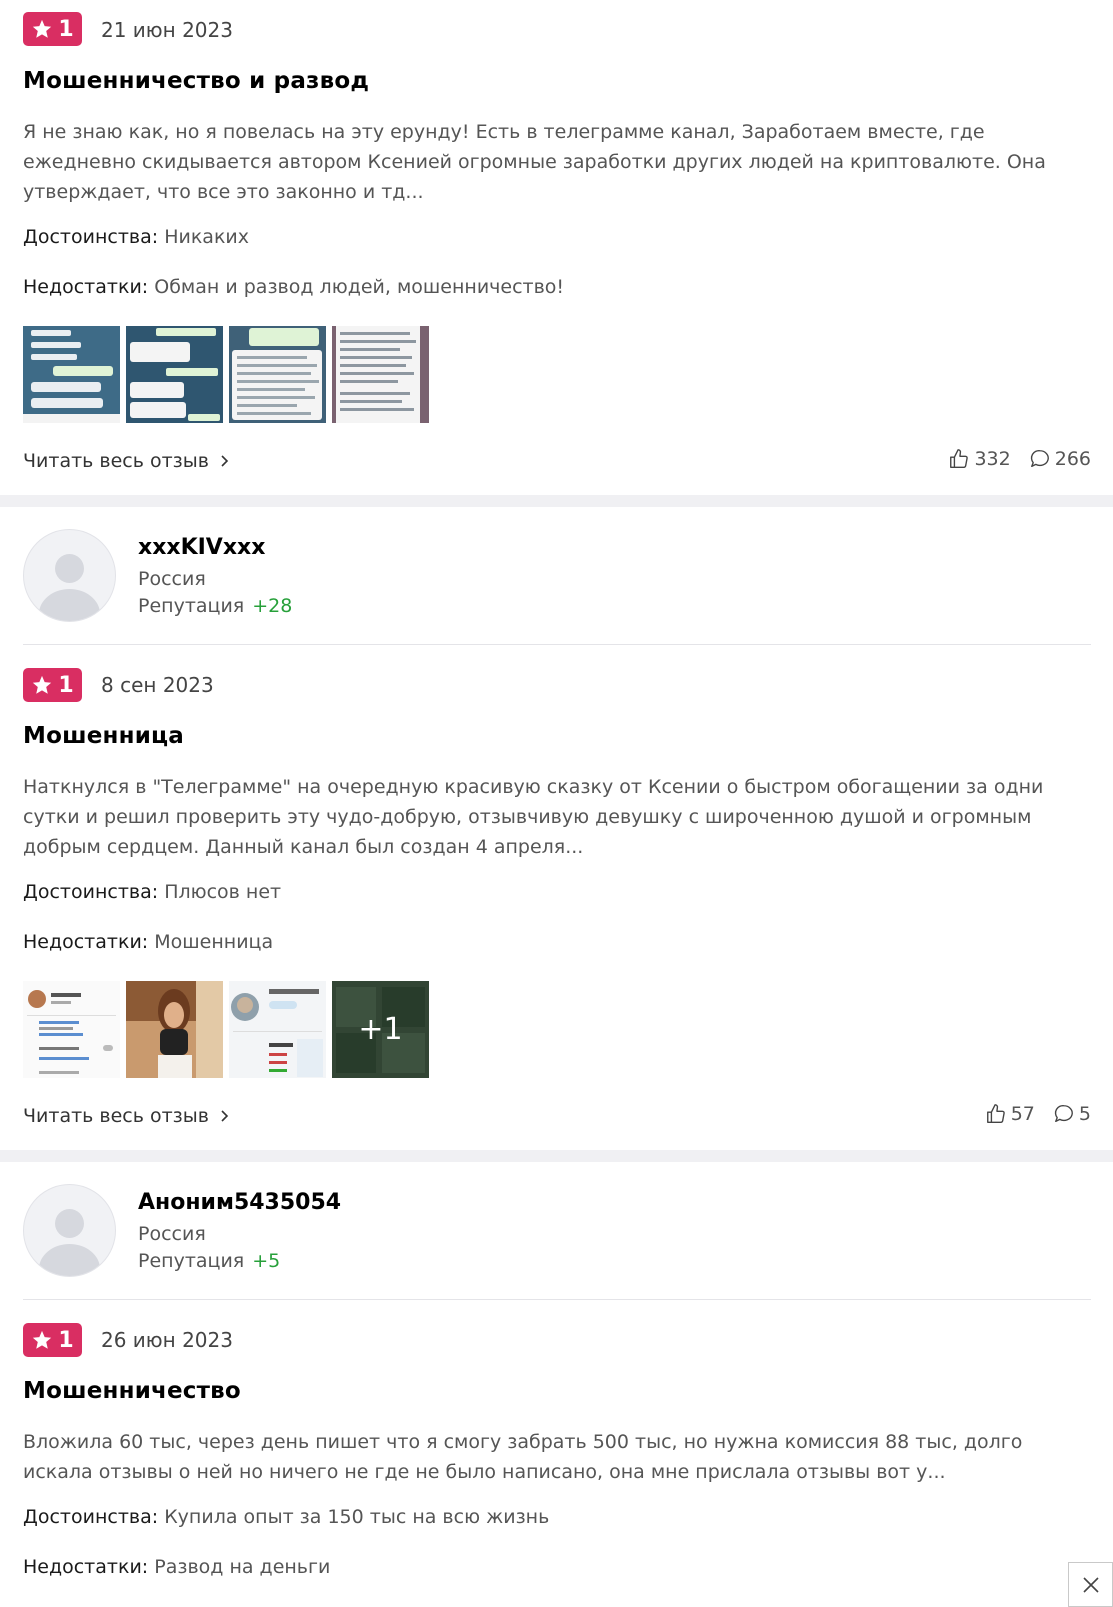 This screenshot has height=1607, width=1113. I want to click on close-button, so click(1090, 1584).